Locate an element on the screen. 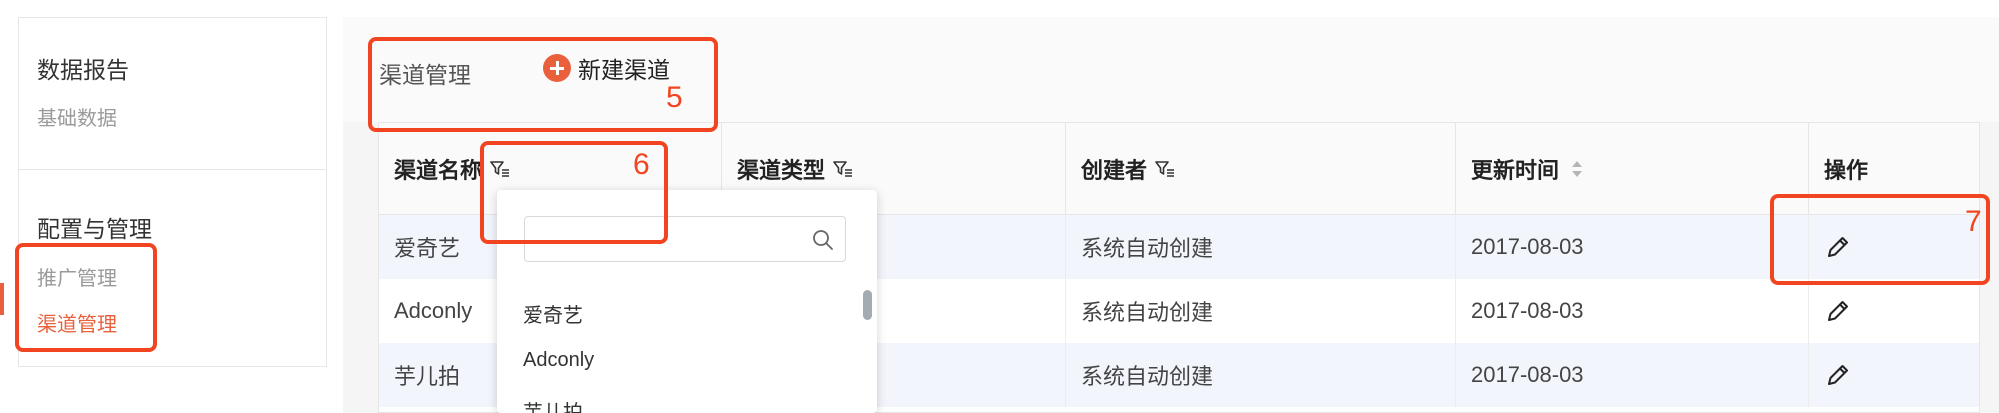 The image size is (1999, 413). column-header-updated-label: 更新时间 is located at coordinates (1515, 170).